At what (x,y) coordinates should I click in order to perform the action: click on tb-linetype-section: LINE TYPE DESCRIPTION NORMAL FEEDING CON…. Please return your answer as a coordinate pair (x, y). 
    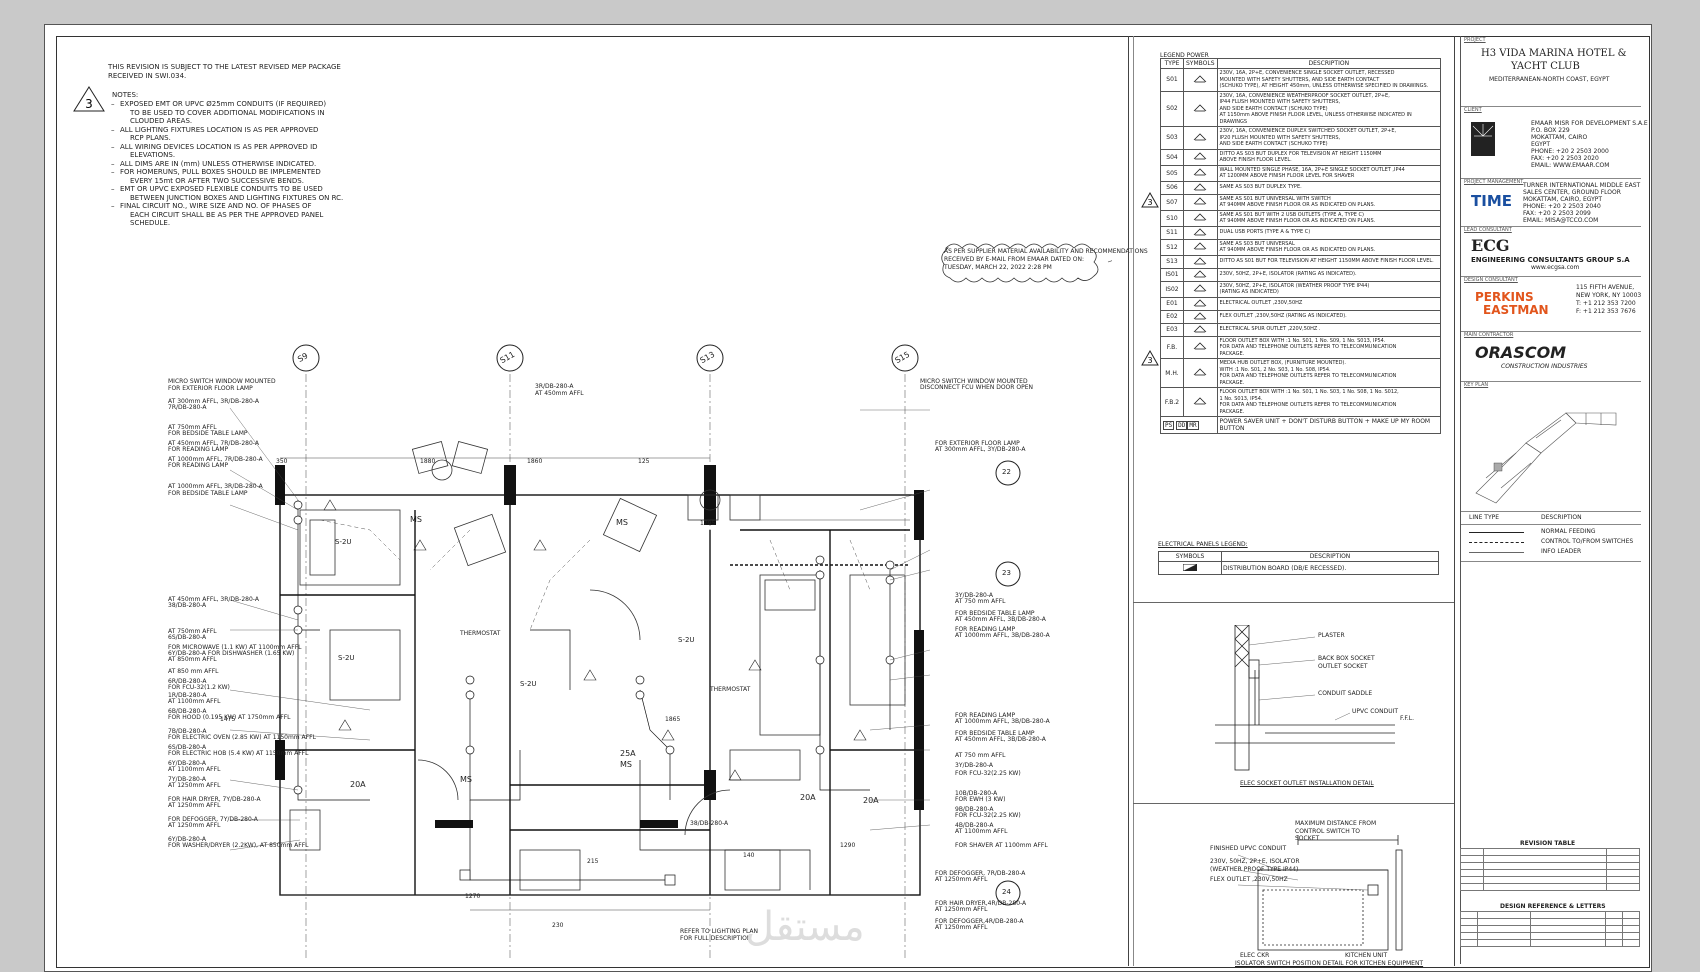
    Looking at the image, I should click on (1551, 536).